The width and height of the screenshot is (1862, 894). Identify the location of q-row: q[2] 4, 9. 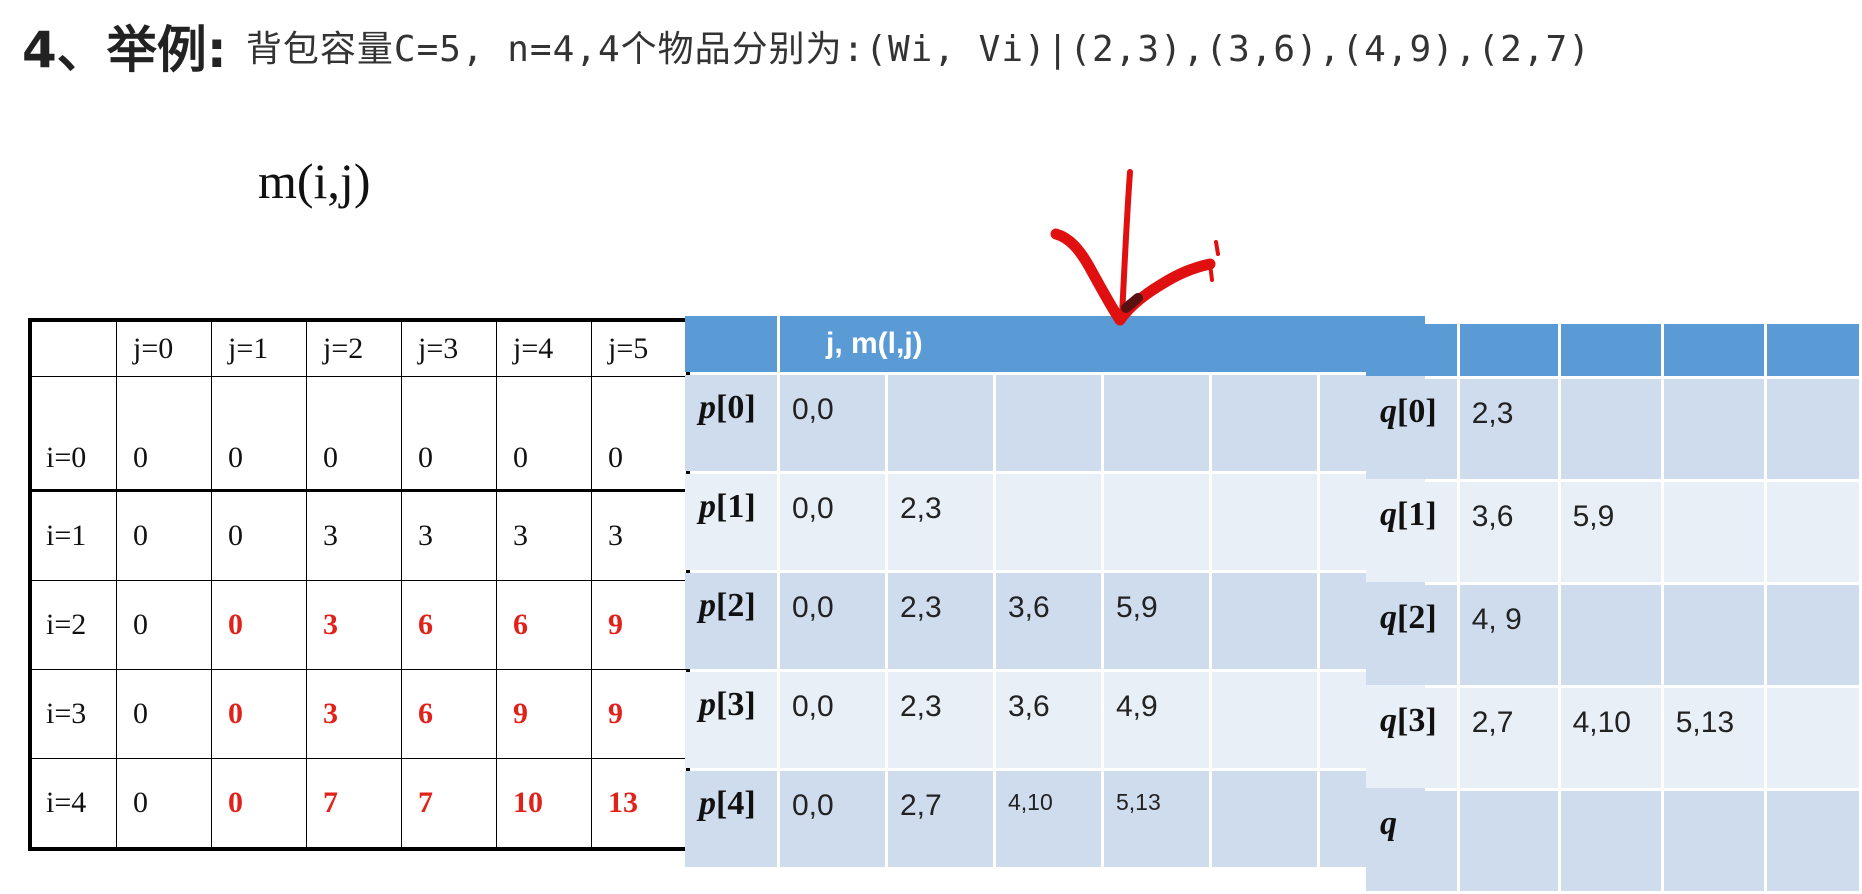
(1612, 635).